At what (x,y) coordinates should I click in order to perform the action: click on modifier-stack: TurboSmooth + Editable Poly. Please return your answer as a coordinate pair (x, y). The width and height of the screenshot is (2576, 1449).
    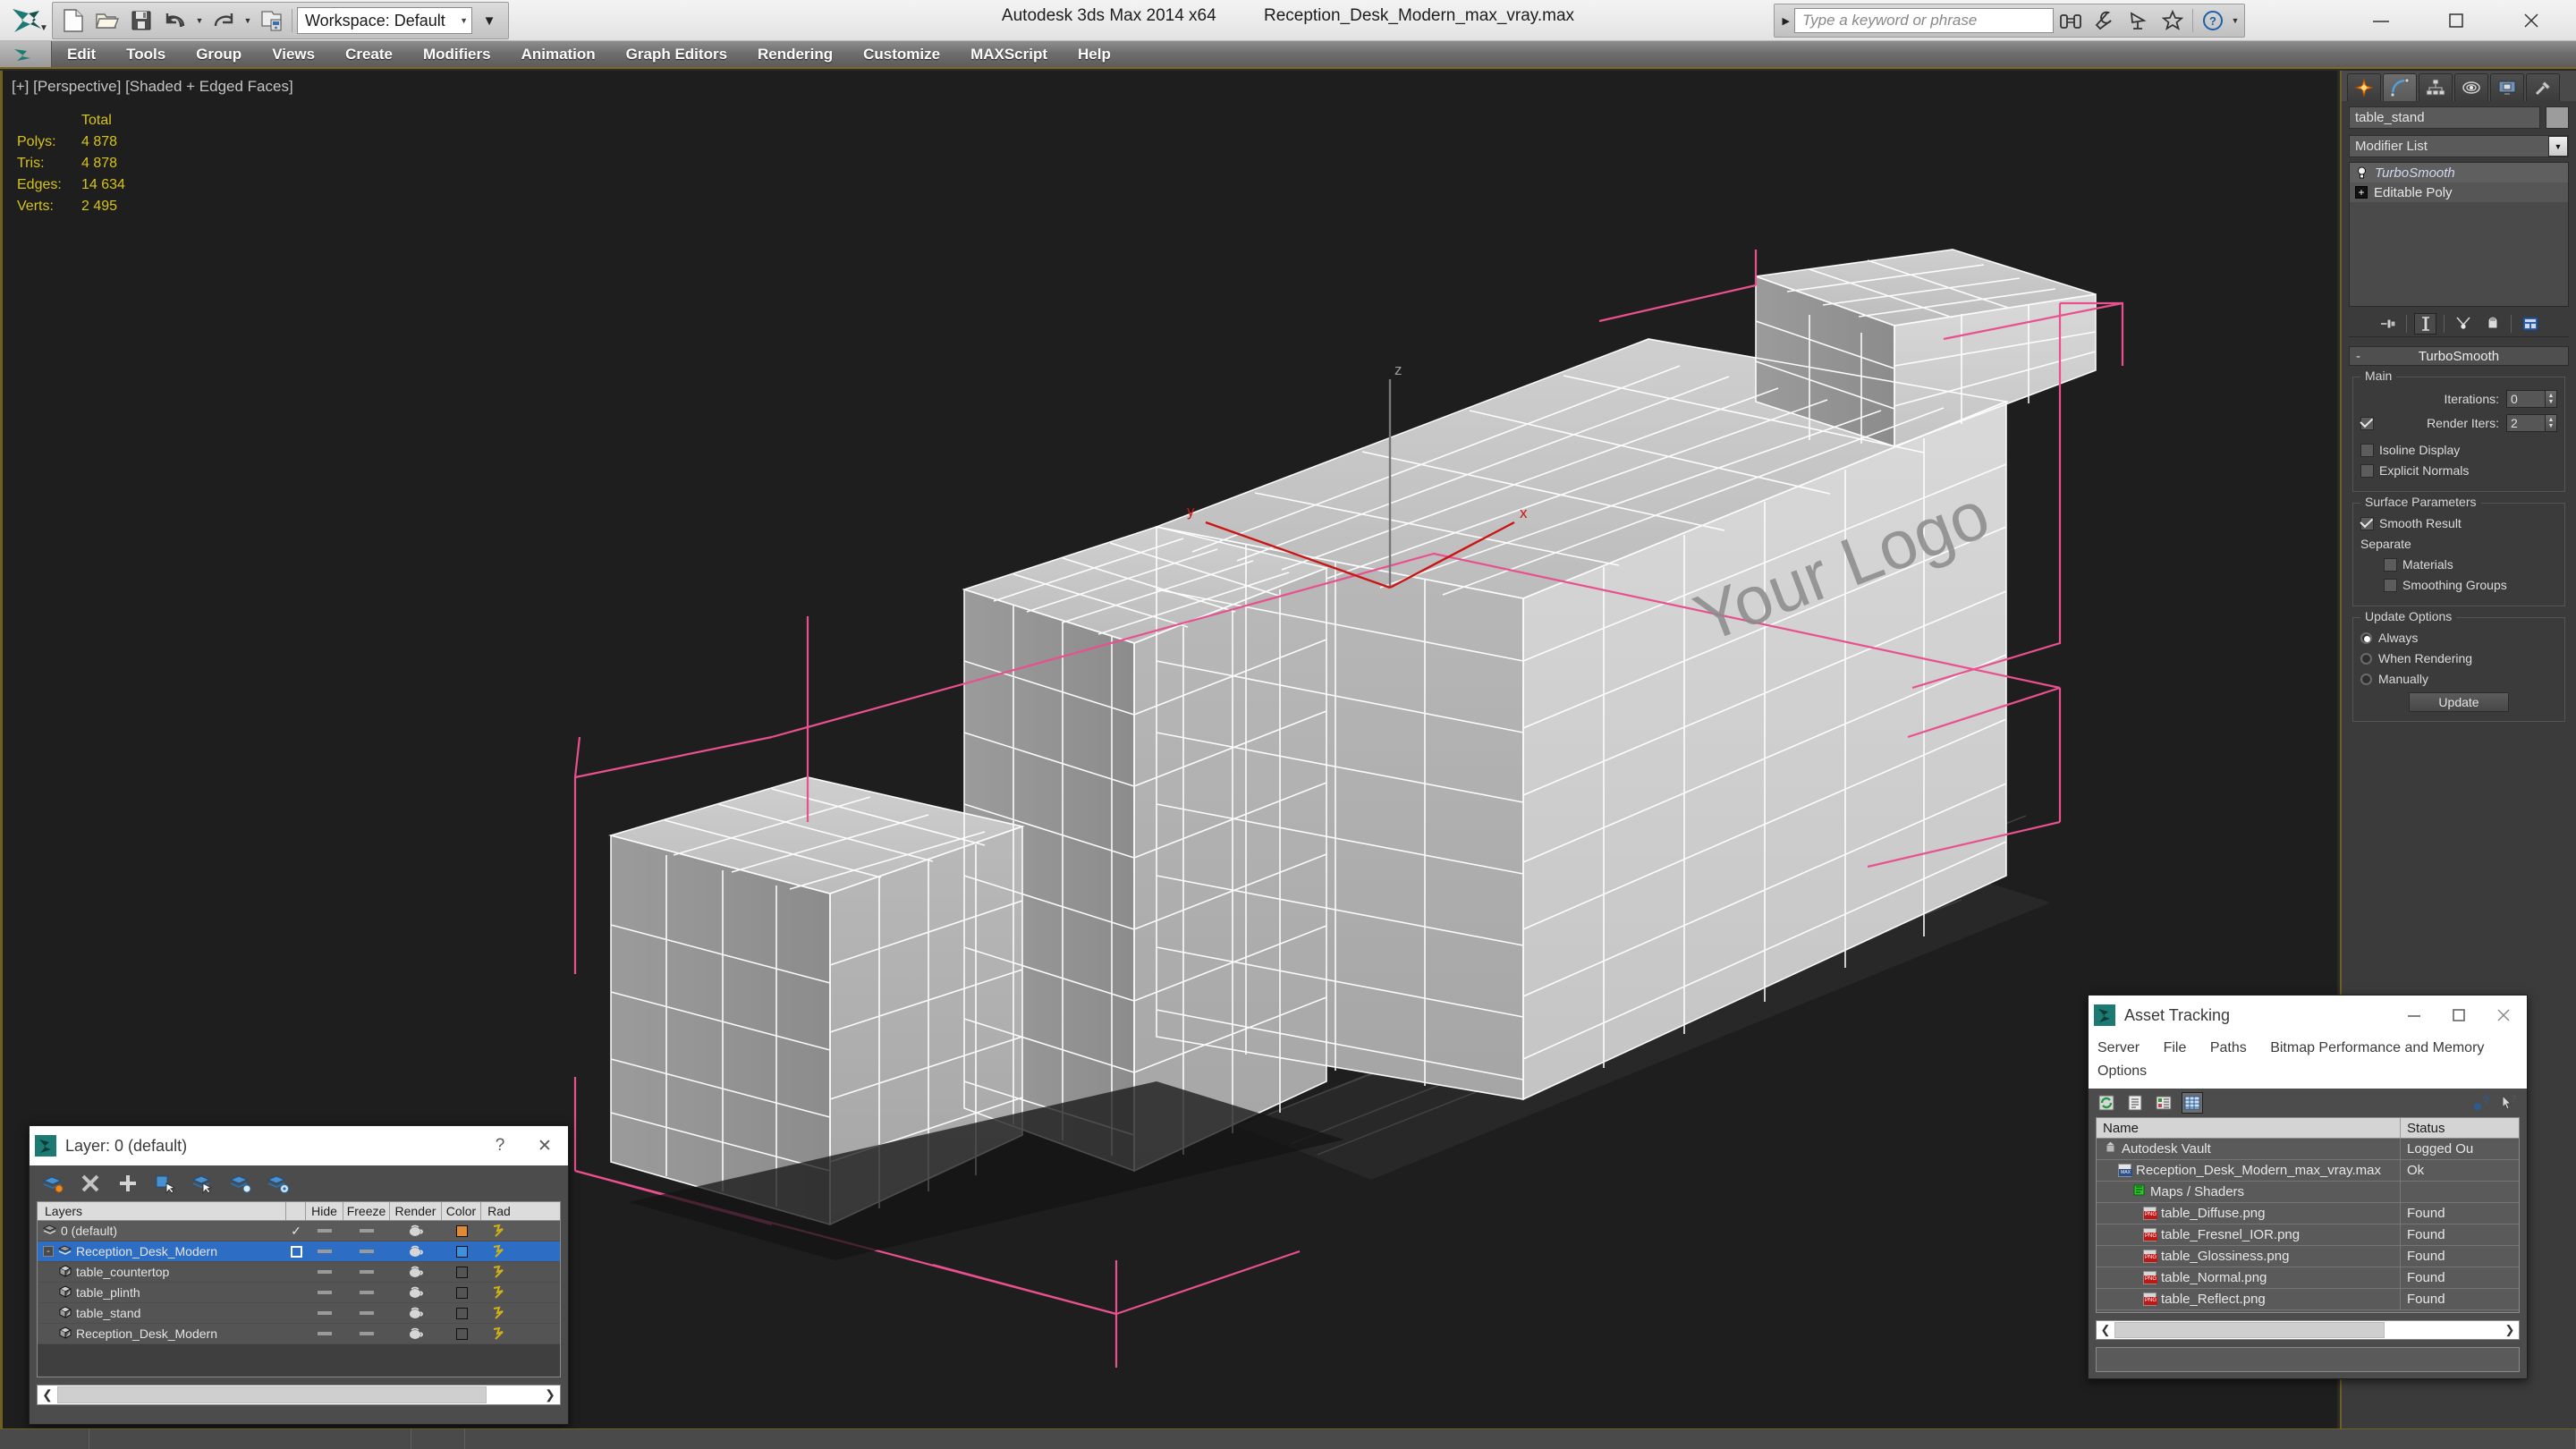
    Looking at the image, I should click on (2459, 234).